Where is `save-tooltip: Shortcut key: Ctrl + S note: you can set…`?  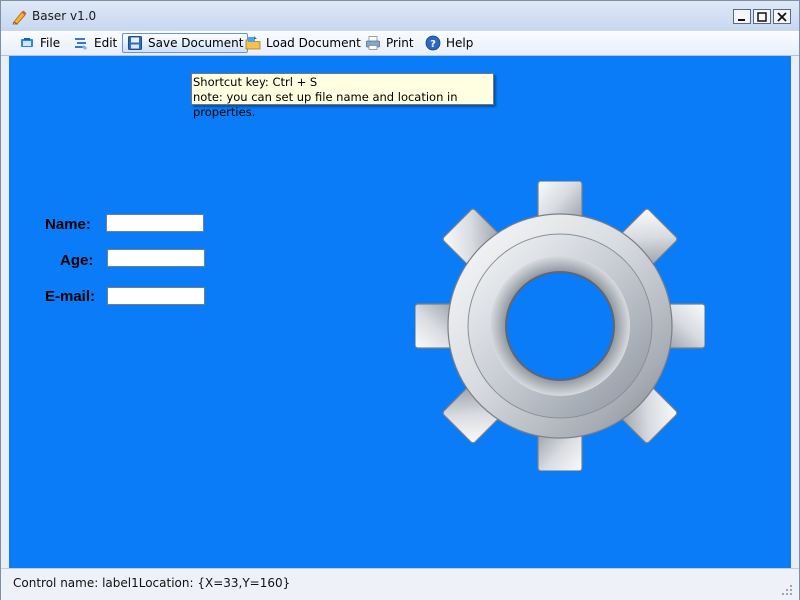
save-tooltip: Shortcut key: Ctrl + S note: you can set… is located at coordinates (342, 96).